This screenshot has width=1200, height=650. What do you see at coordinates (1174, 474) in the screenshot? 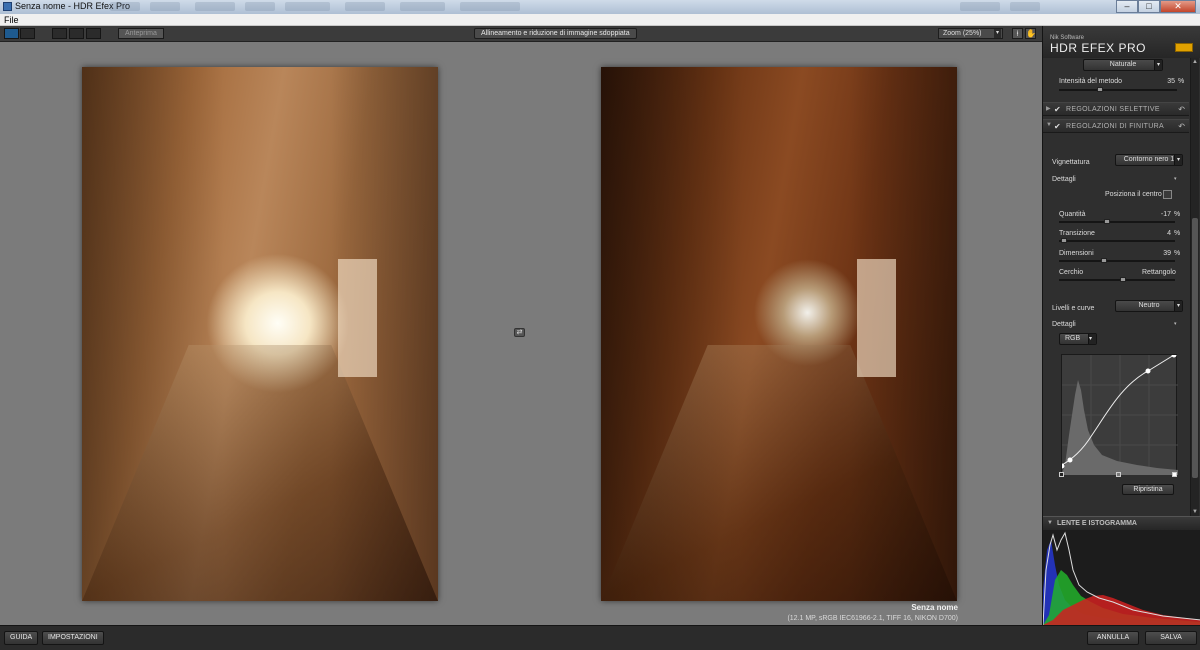
I see `white-point-marker` at bounding box center [1174, 474].